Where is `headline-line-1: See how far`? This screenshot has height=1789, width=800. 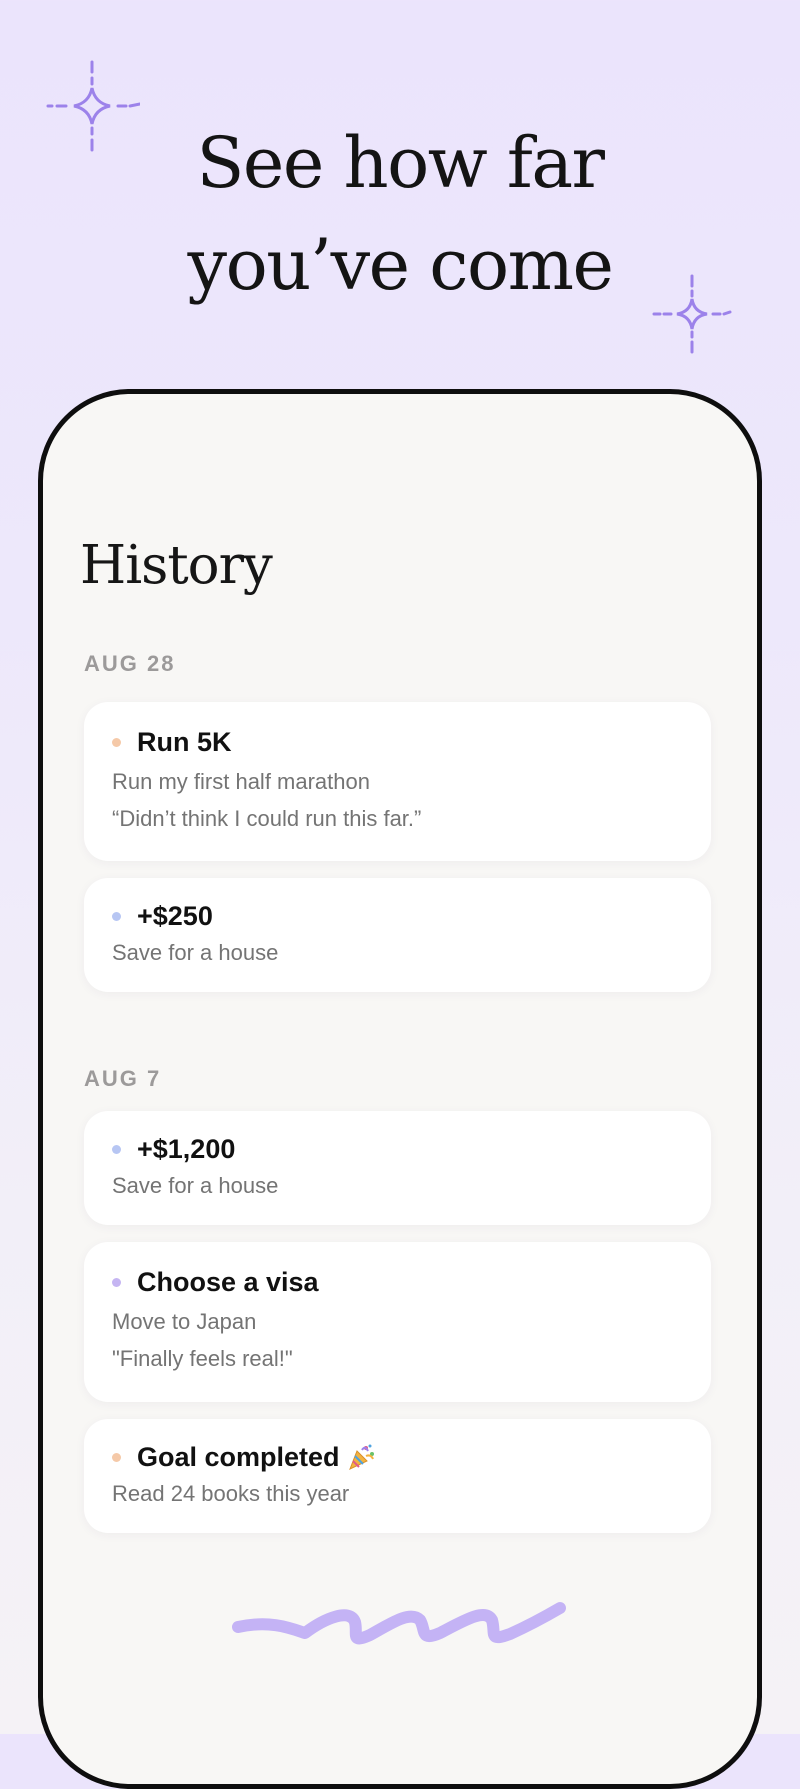 headline-line-1: See how far is located at coordinates (400, 163).